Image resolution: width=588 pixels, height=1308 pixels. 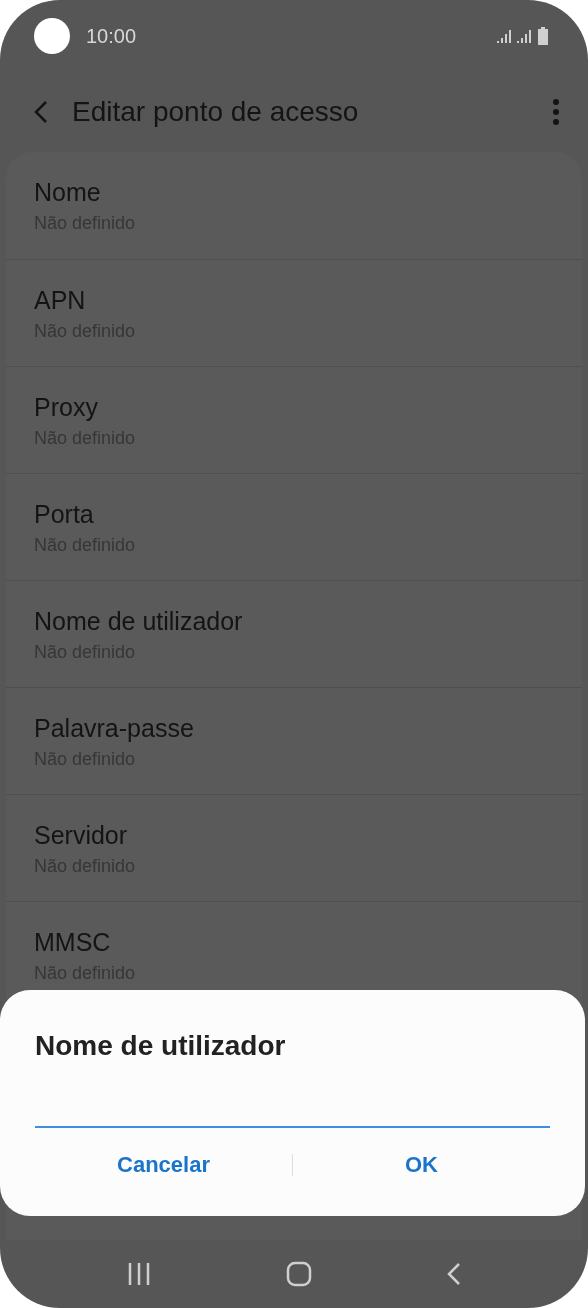 What do you see at coordinates (543, 36) in the screenshot?
I see `battery-icon` at bounding box center [543, 36].